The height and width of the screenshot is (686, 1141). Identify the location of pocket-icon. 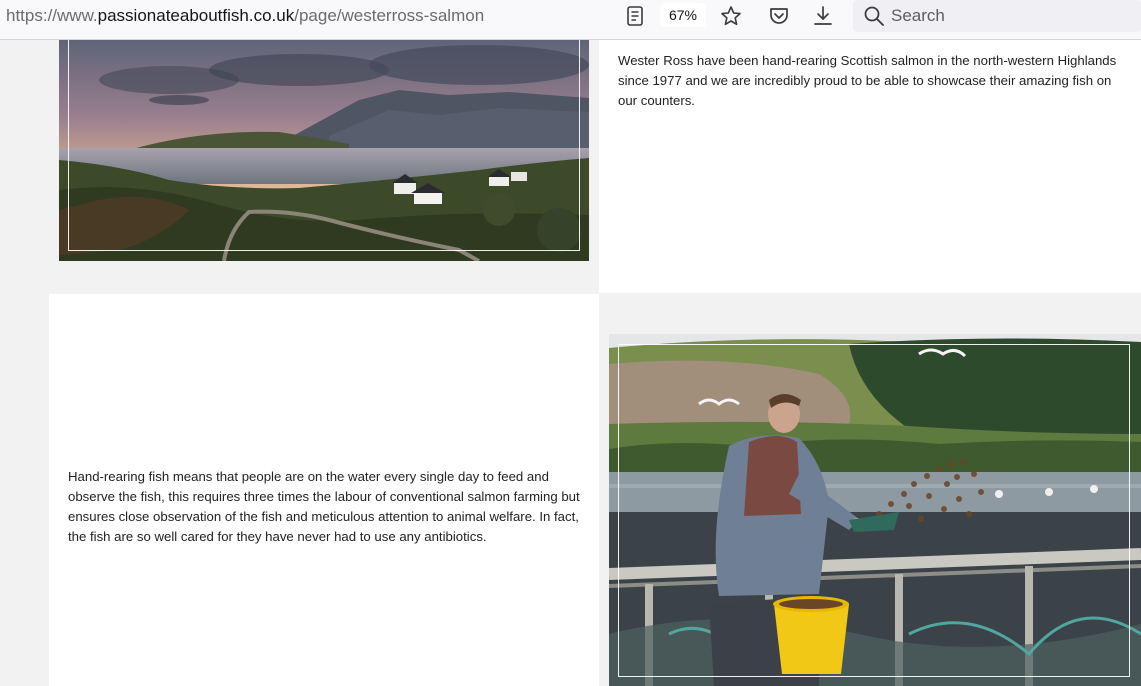
(779, 16).